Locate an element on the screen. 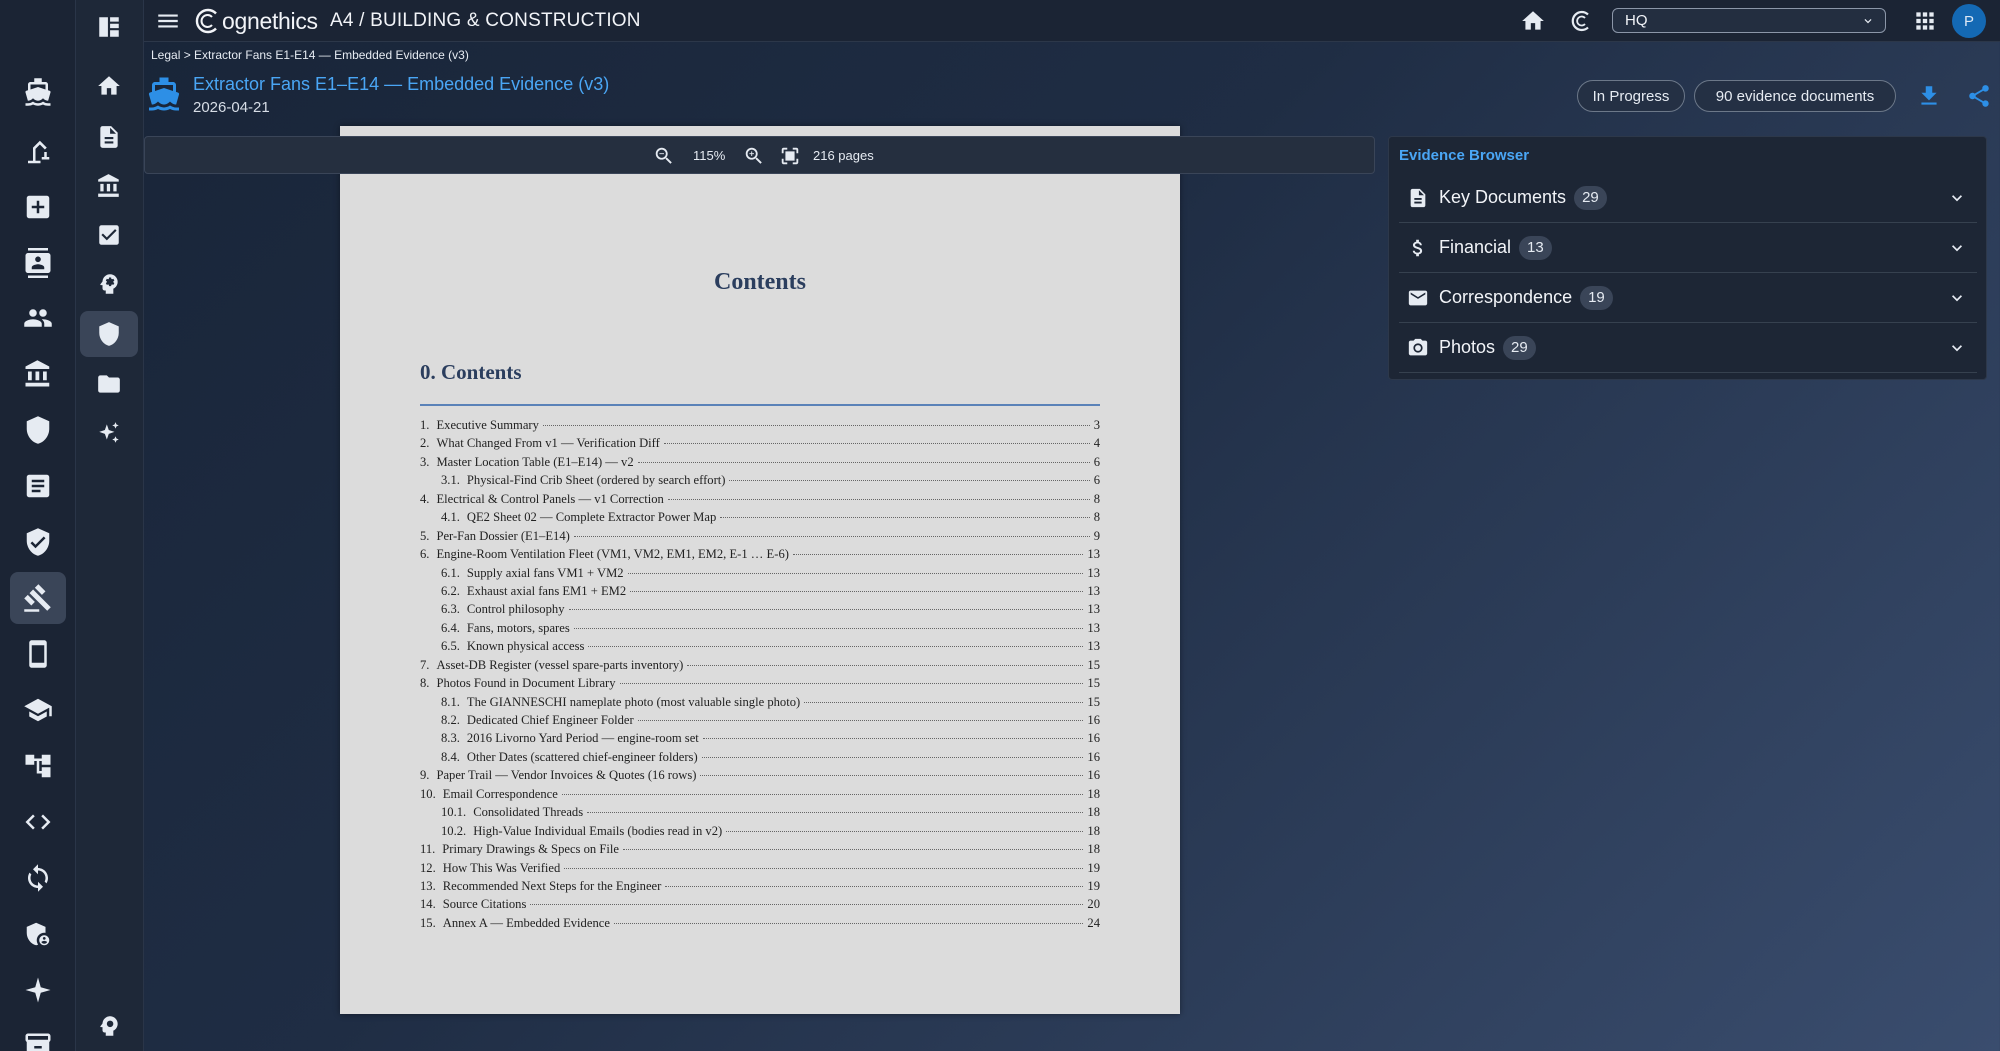 The image size is (2000, 1051). toc-entry-number: 6.5. is located at coordinates (450, 646).